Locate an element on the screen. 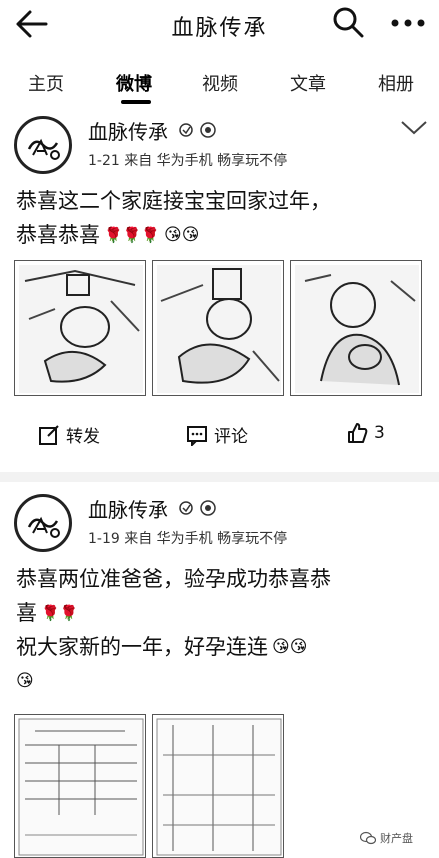 This screenshot has width=439, height=858. post-text-fragment: 祝大家新的一年，好孕连连 is located at coordinates (142, 647).